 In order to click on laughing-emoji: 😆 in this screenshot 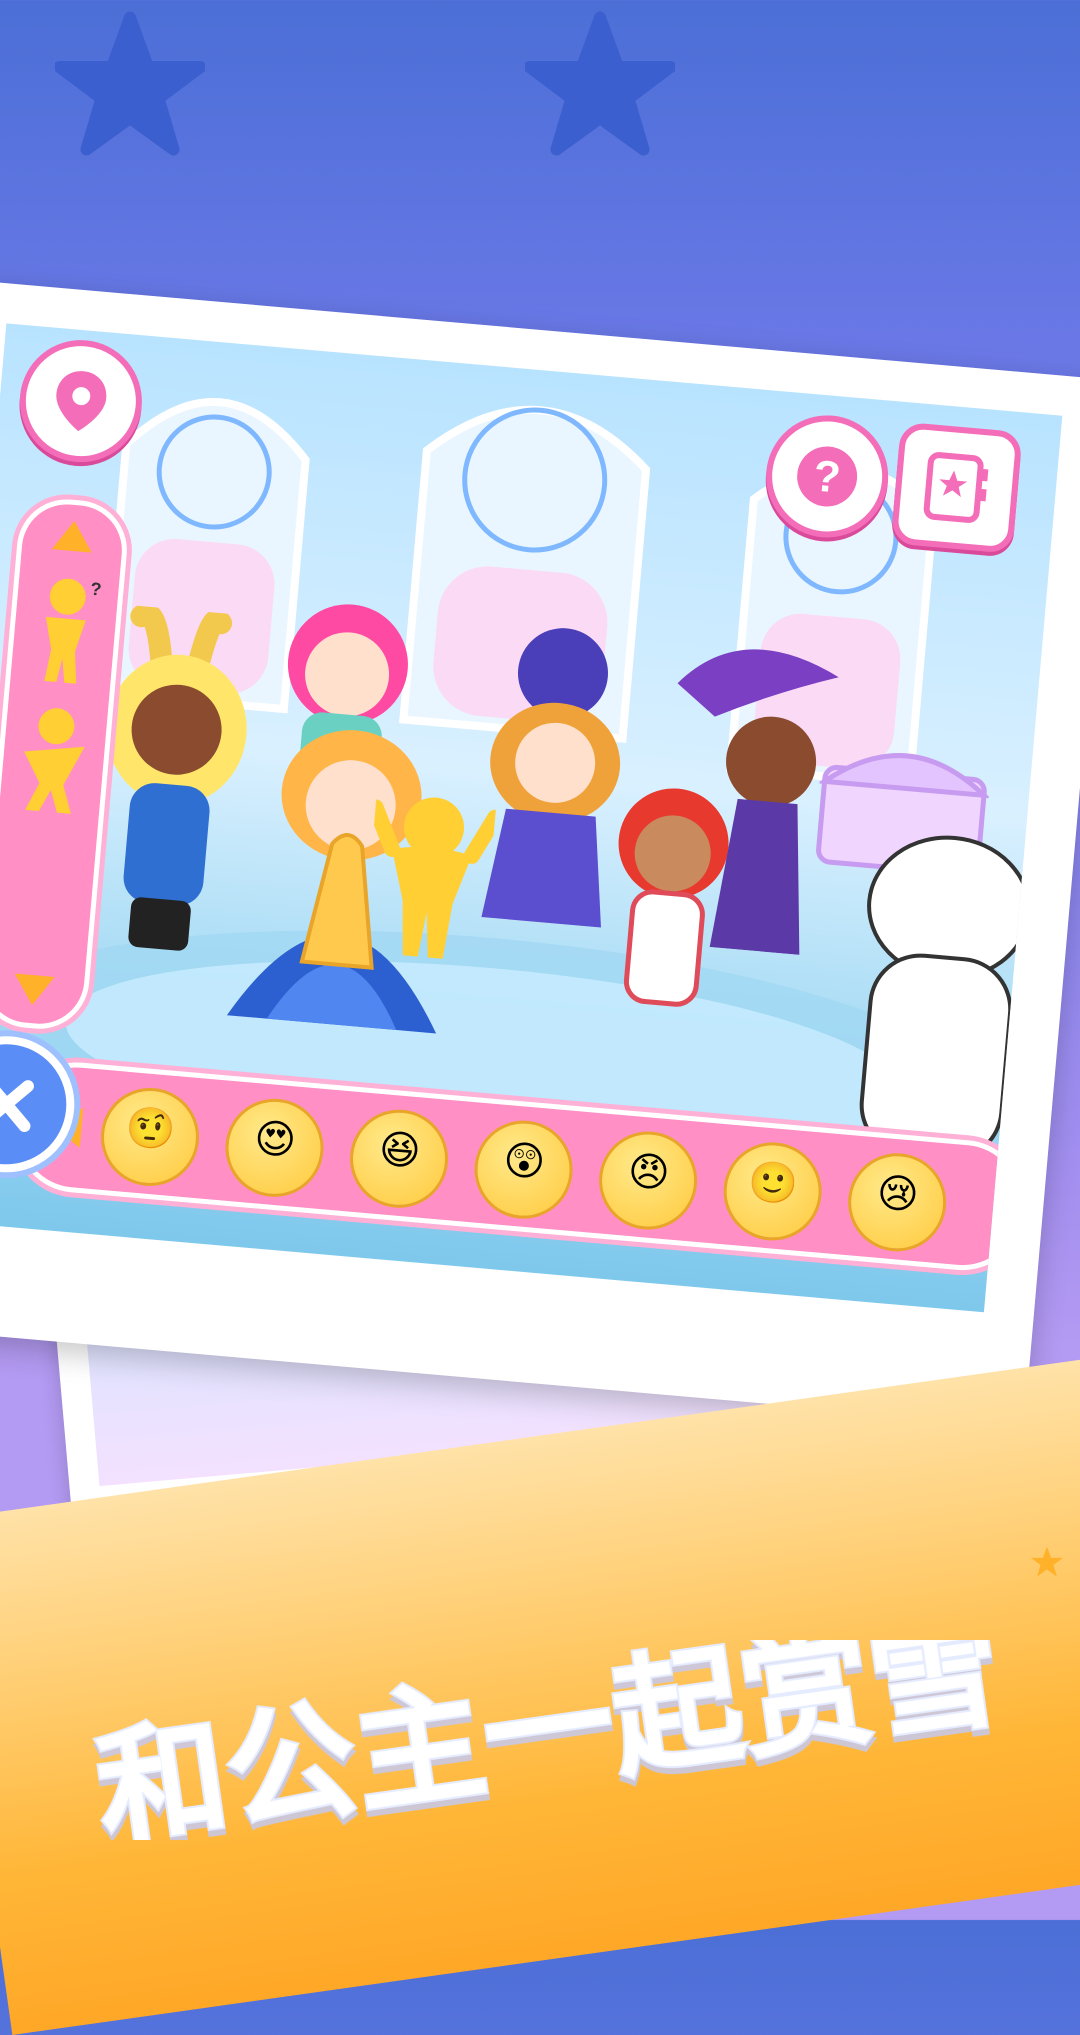, I will do `click(399, 1158)`.